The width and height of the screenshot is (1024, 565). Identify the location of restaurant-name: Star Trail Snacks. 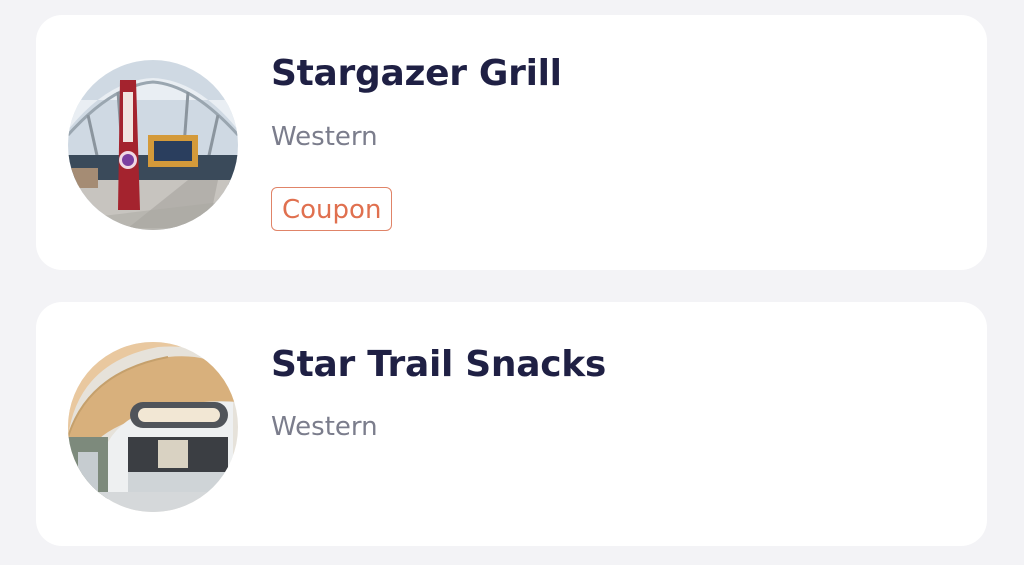
(439, 364).